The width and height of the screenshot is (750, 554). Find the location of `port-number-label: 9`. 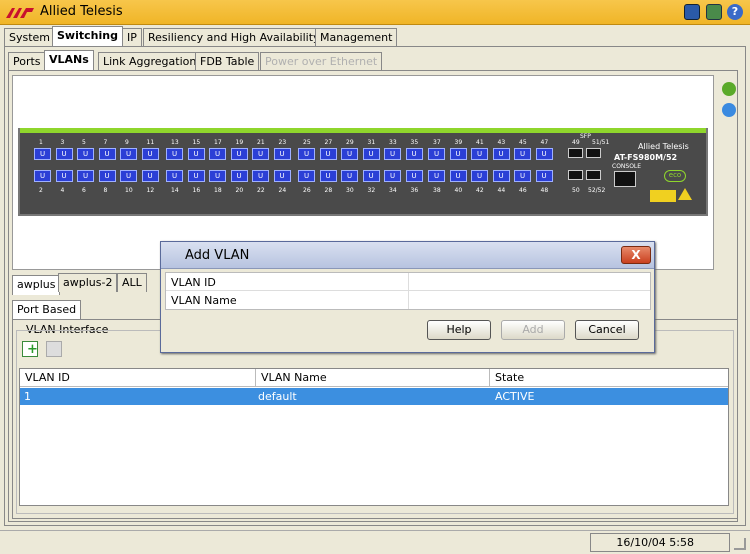

port-number-label: 9 is located at coordinates (127, 142).